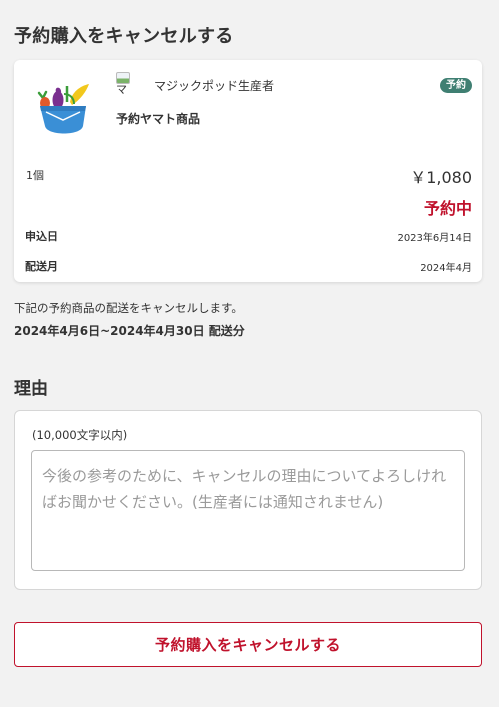 Image resolution: width=499 pixels, height=707 pixels. What do you see at coordinates (456, 85) in the screenshot?
I see `reservation-badge: 予約` at bounding box center [456, 85].